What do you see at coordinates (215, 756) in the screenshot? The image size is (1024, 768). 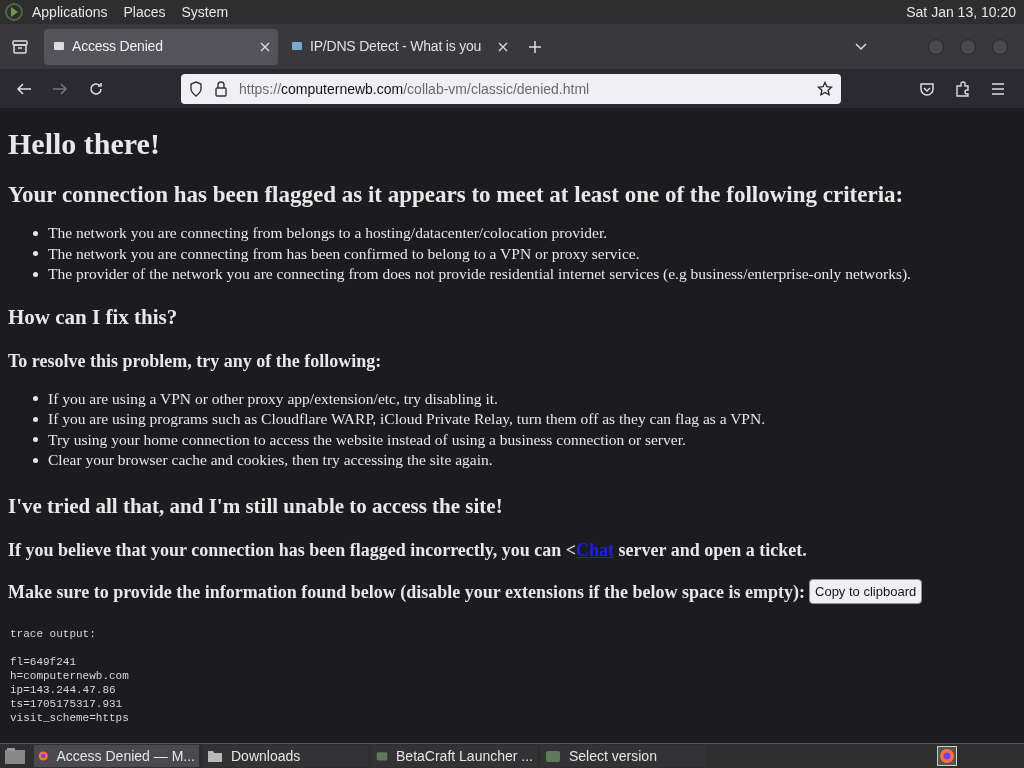 I see `folder-icon` at bounding box center [215, 756].